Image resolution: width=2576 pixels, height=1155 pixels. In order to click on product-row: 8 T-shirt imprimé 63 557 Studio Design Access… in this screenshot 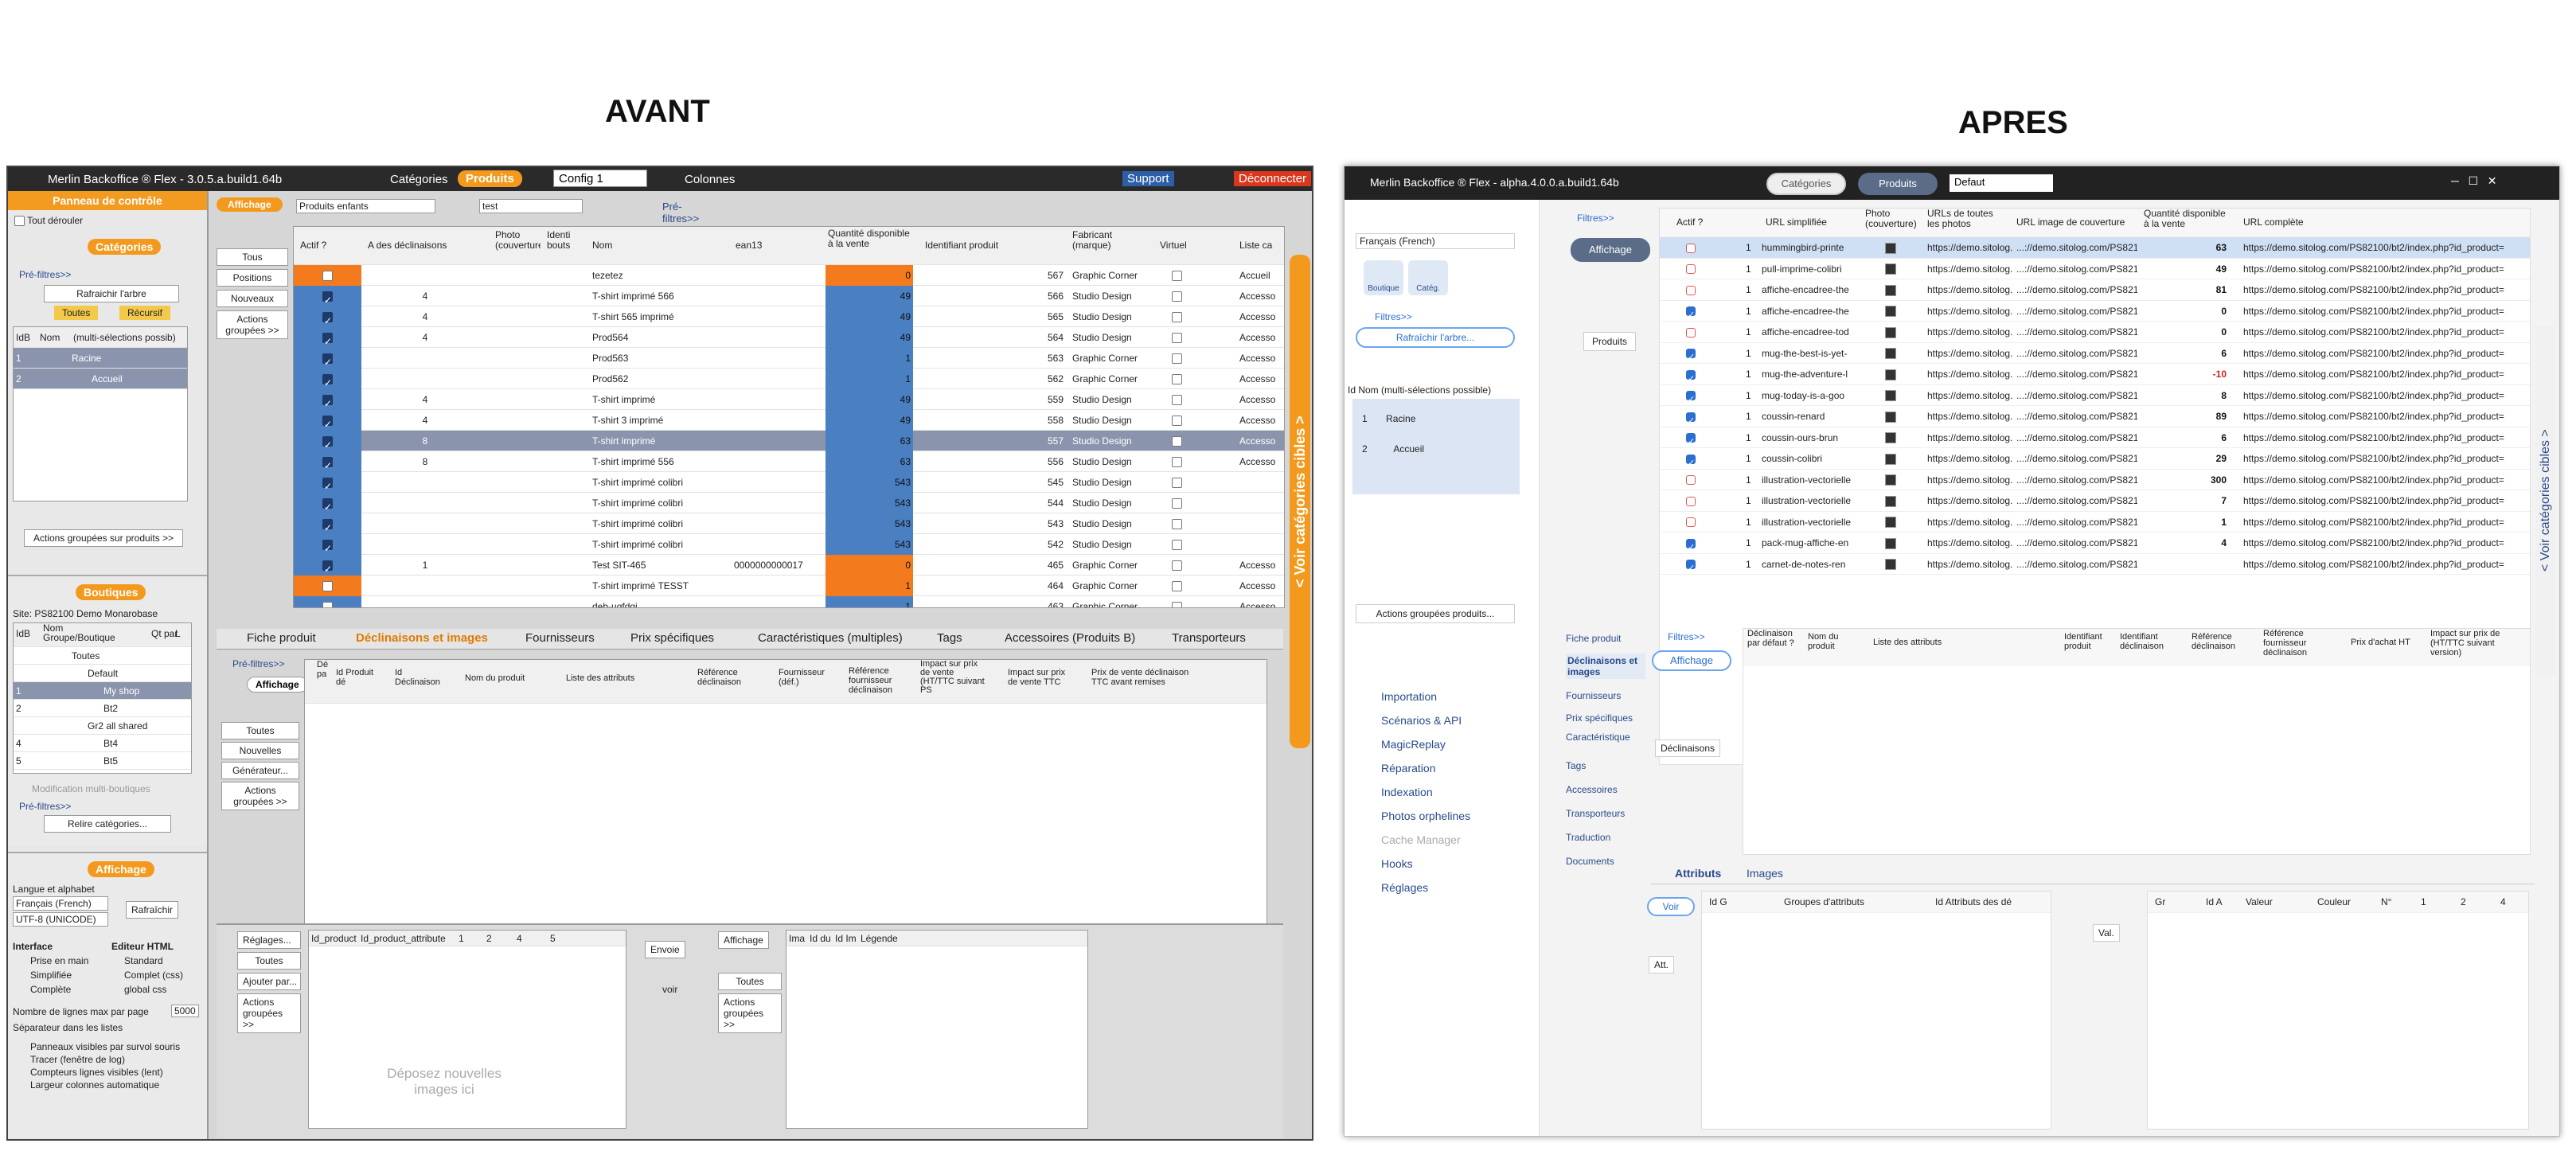, I will do `click(789, 441)`.